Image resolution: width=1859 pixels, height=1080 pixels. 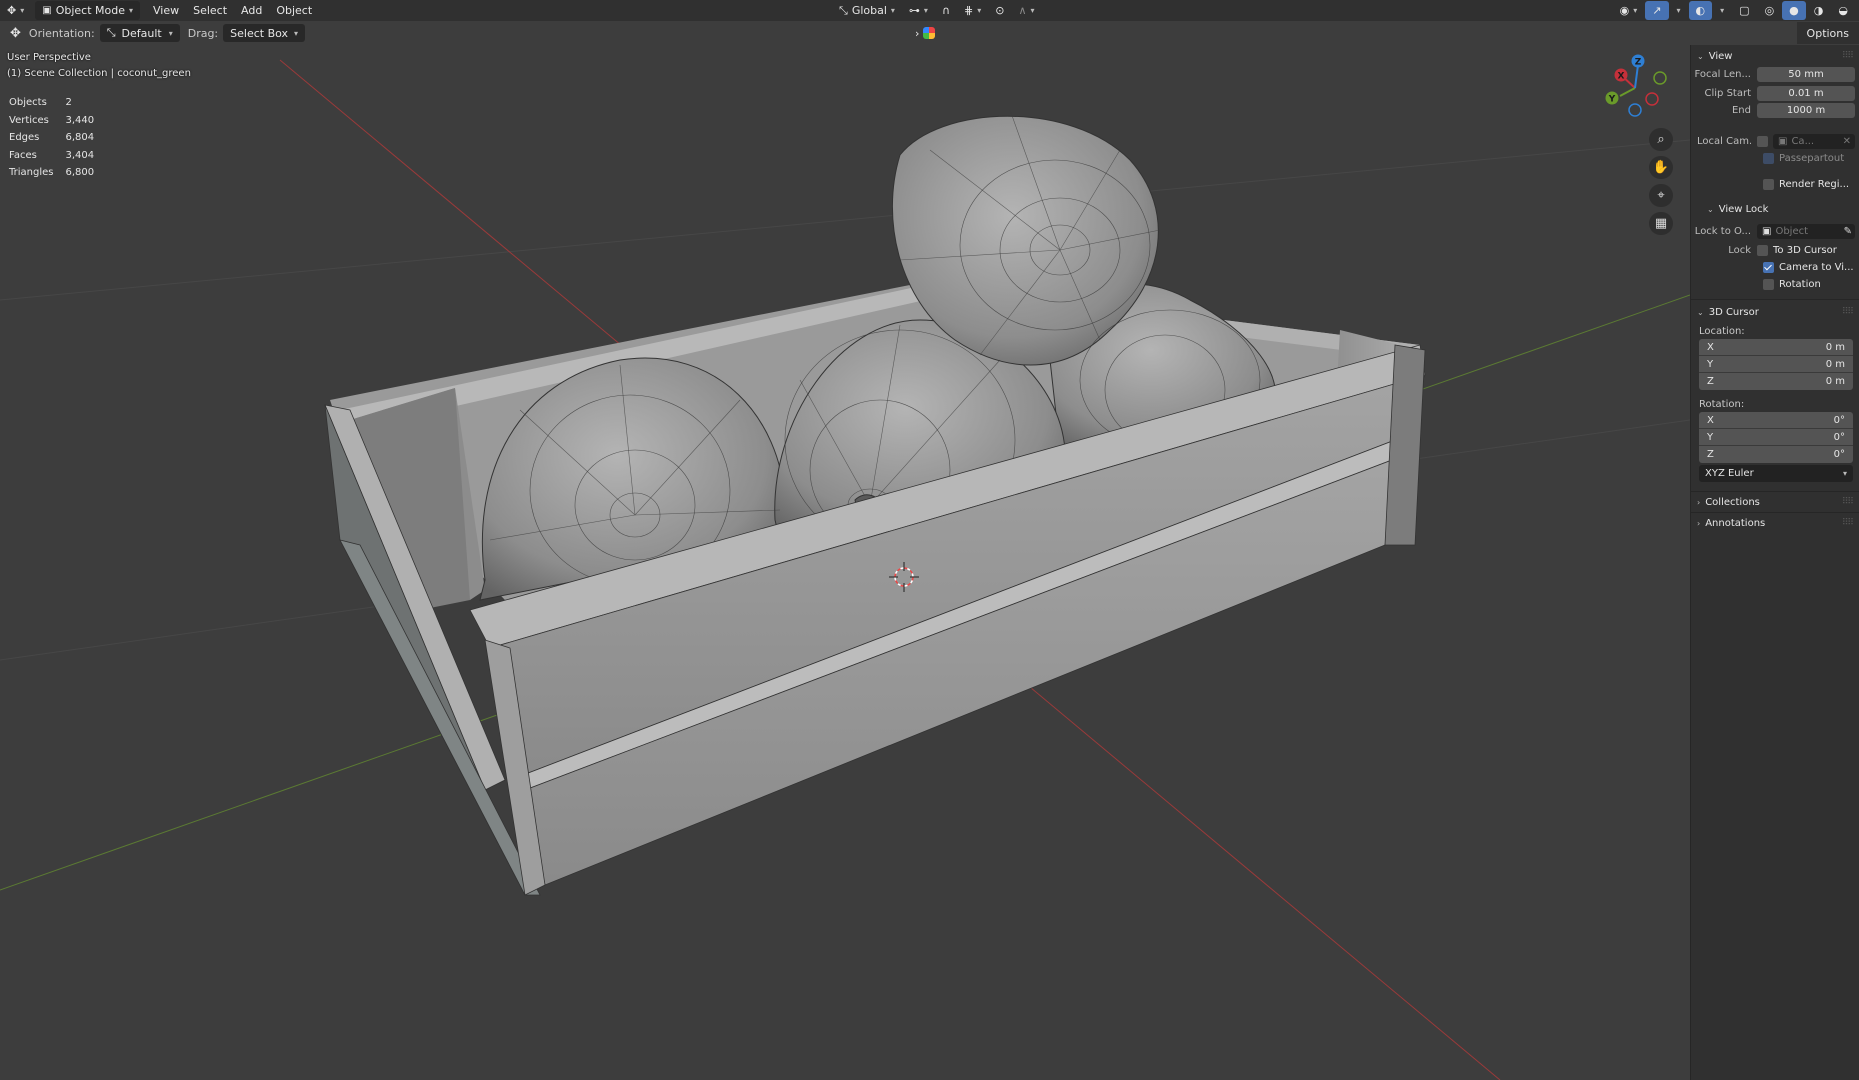 What do you see at coordinates (917, 33) in the screenshot?
I see `expand-arrow-icon: ›` at bounding box center [917, 33].